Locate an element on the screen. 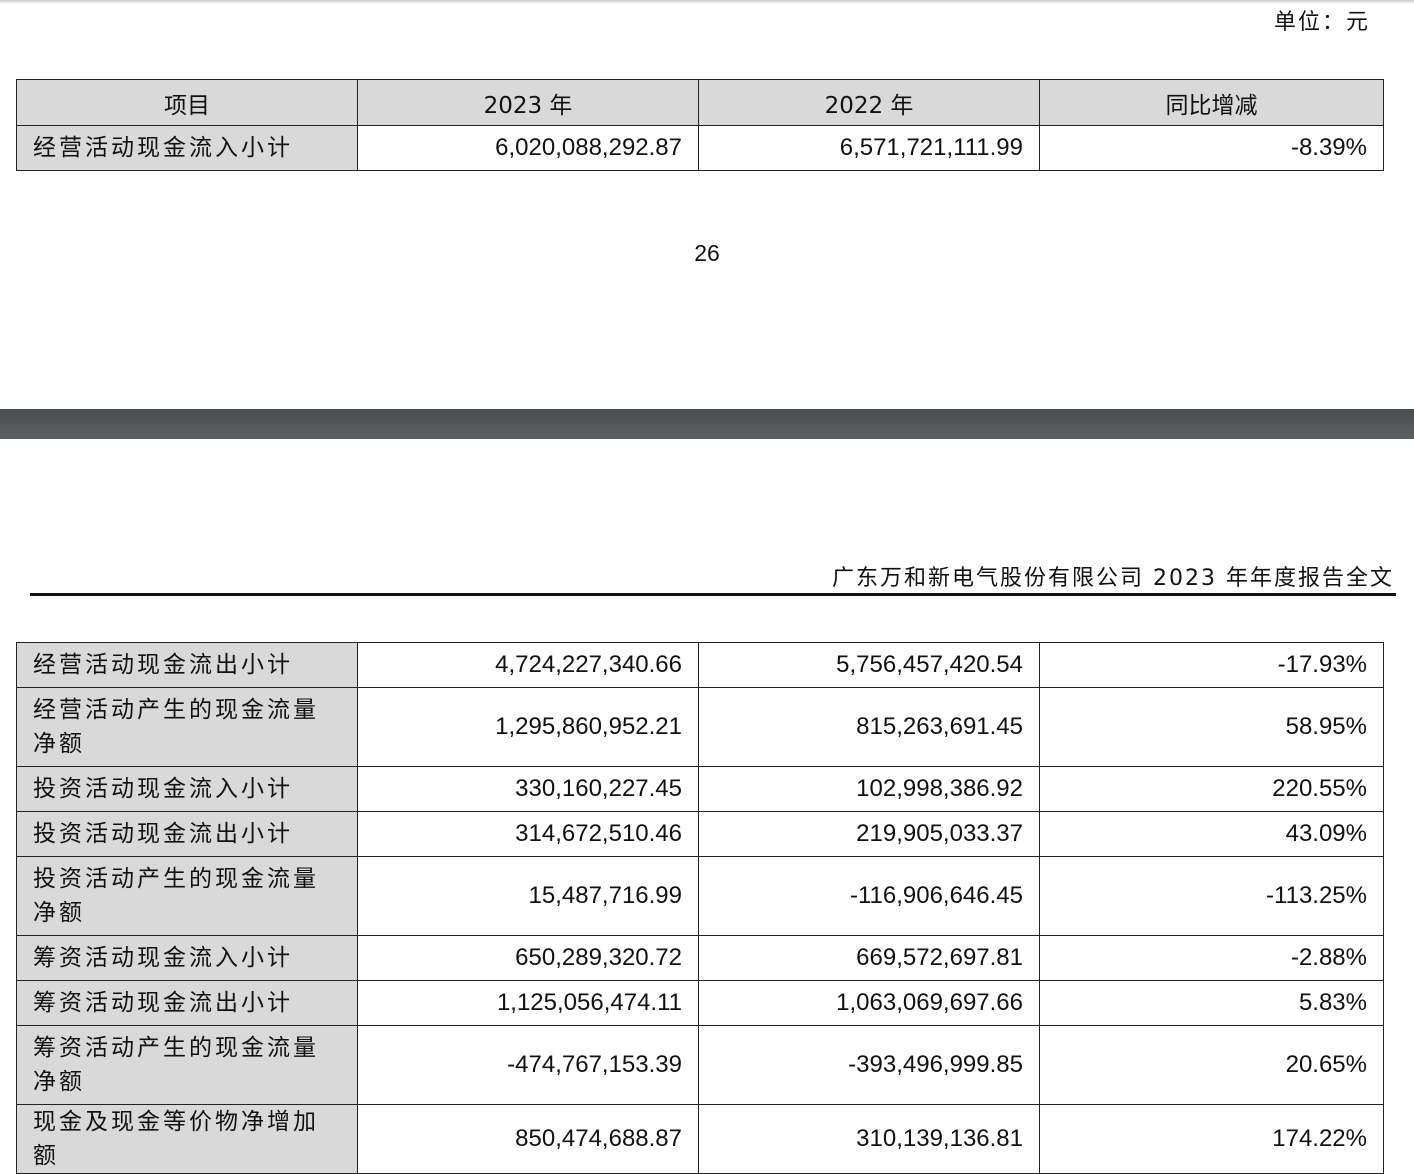  value-2023: 15,487,716.99 is located at coordinates (528, 896).